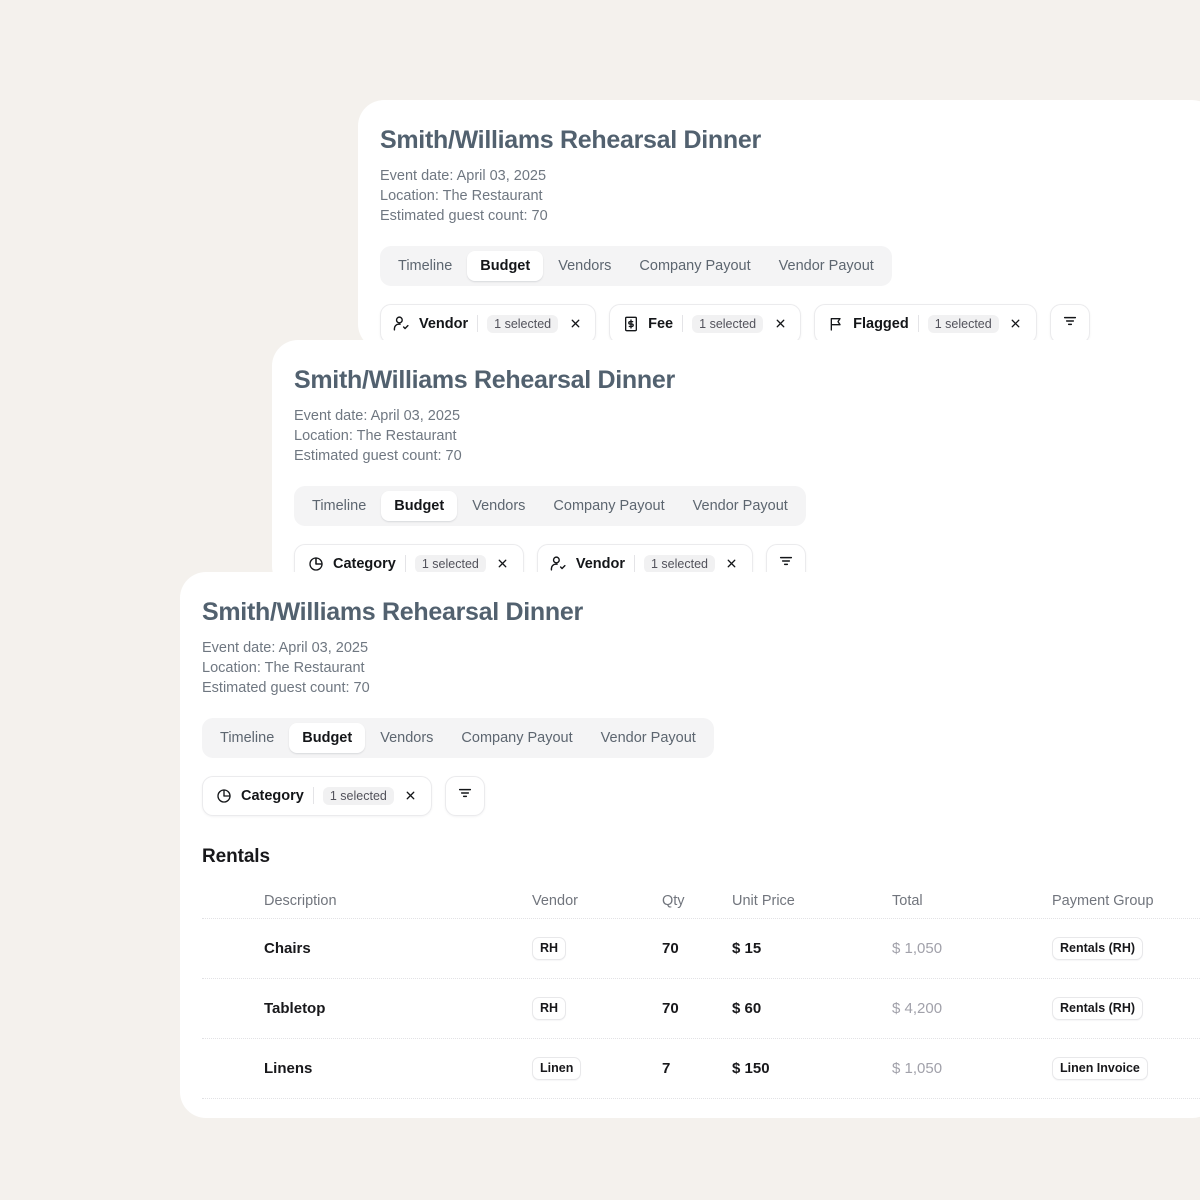  What do you see at coordinates (557, 1068) in the screenshot?
I see `vendor-tag: Linen` at bounding box center [557, 1068].